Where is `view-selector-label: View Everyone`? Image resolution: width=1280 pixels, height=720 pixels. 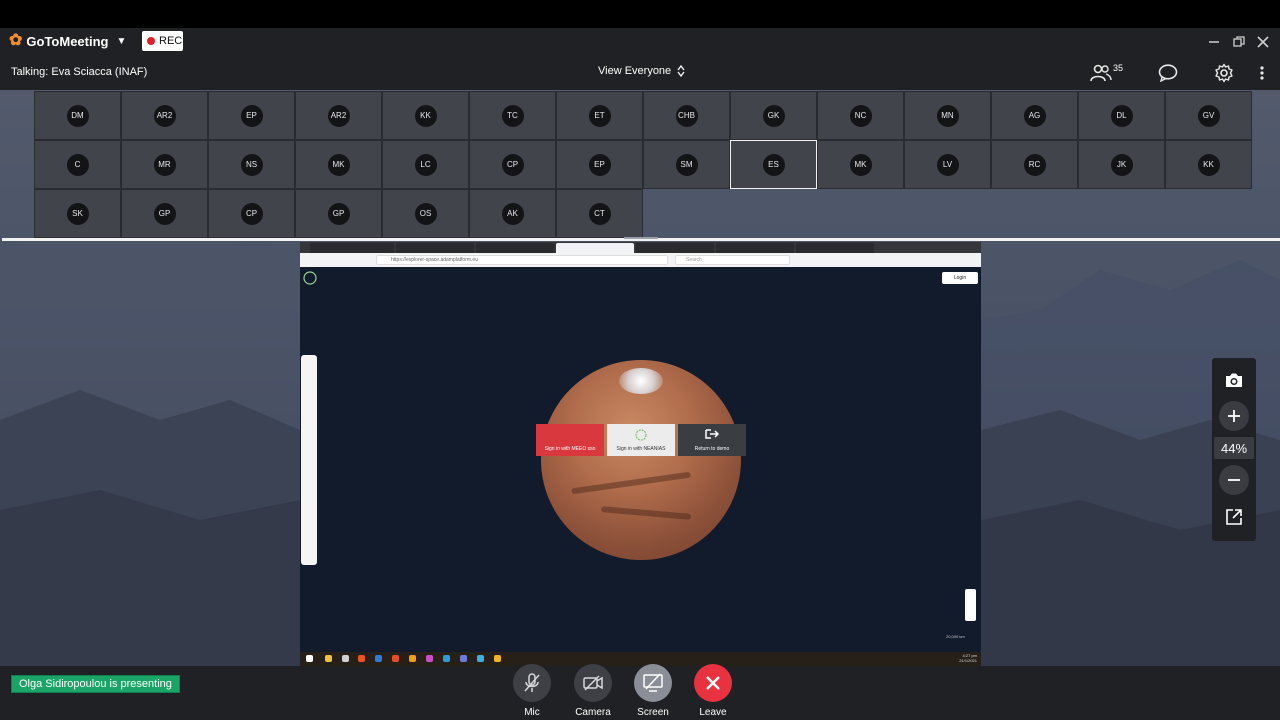 view-selector-label: View Everyone is located at coordinates (635, 71).